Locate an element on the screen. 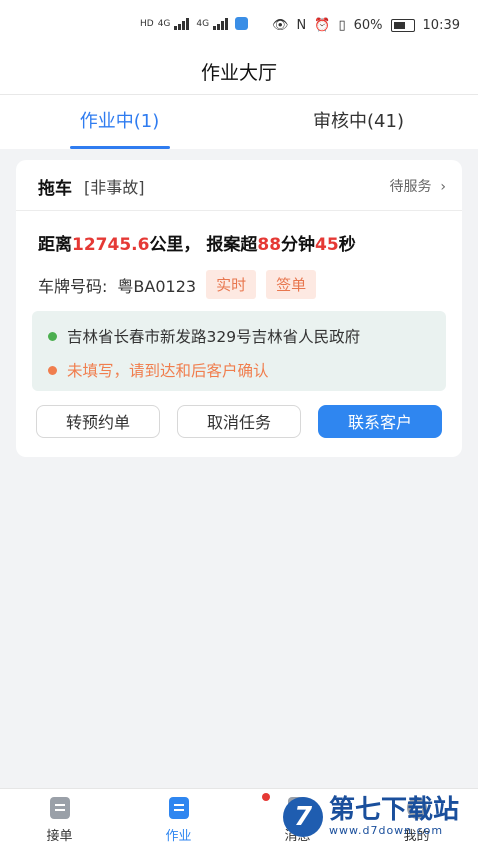  order-list-icon is located at coordinates (59, 808).